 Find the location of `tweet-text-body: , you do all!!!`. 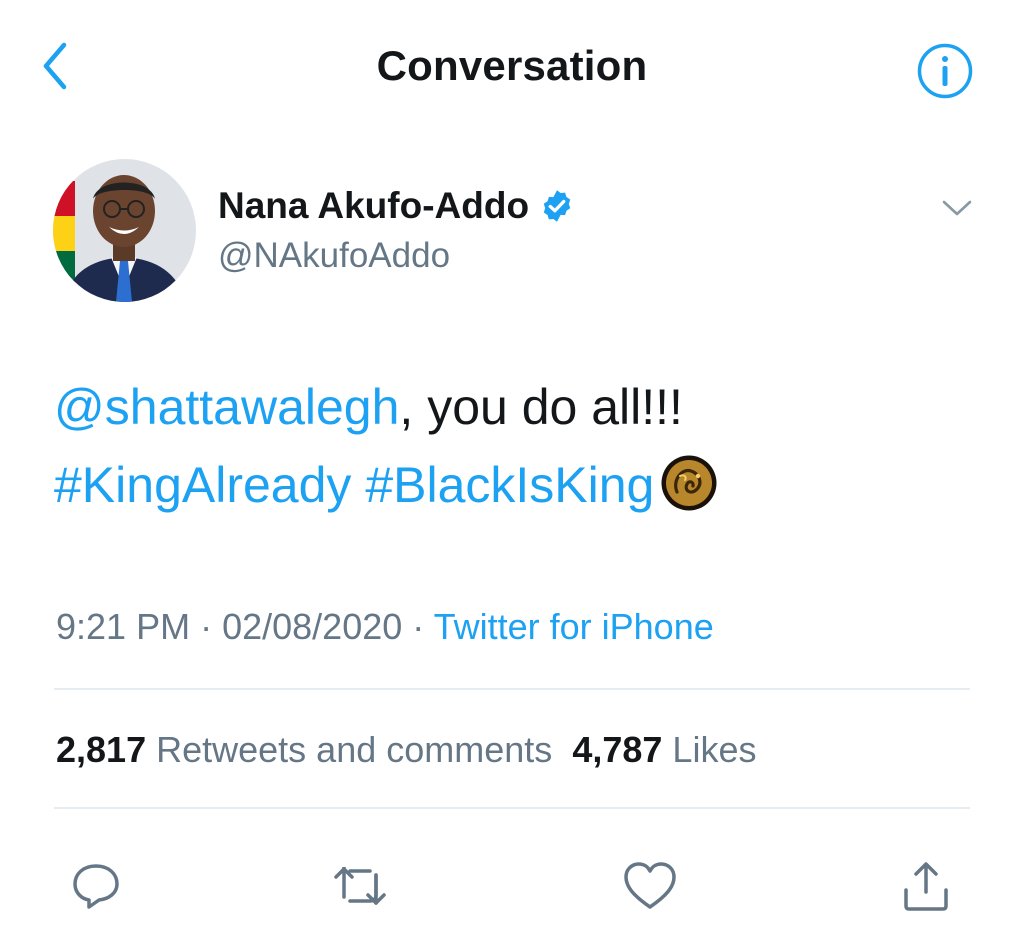

tweet-text-body: , you do all!!! is located at coordinates (541, 407).